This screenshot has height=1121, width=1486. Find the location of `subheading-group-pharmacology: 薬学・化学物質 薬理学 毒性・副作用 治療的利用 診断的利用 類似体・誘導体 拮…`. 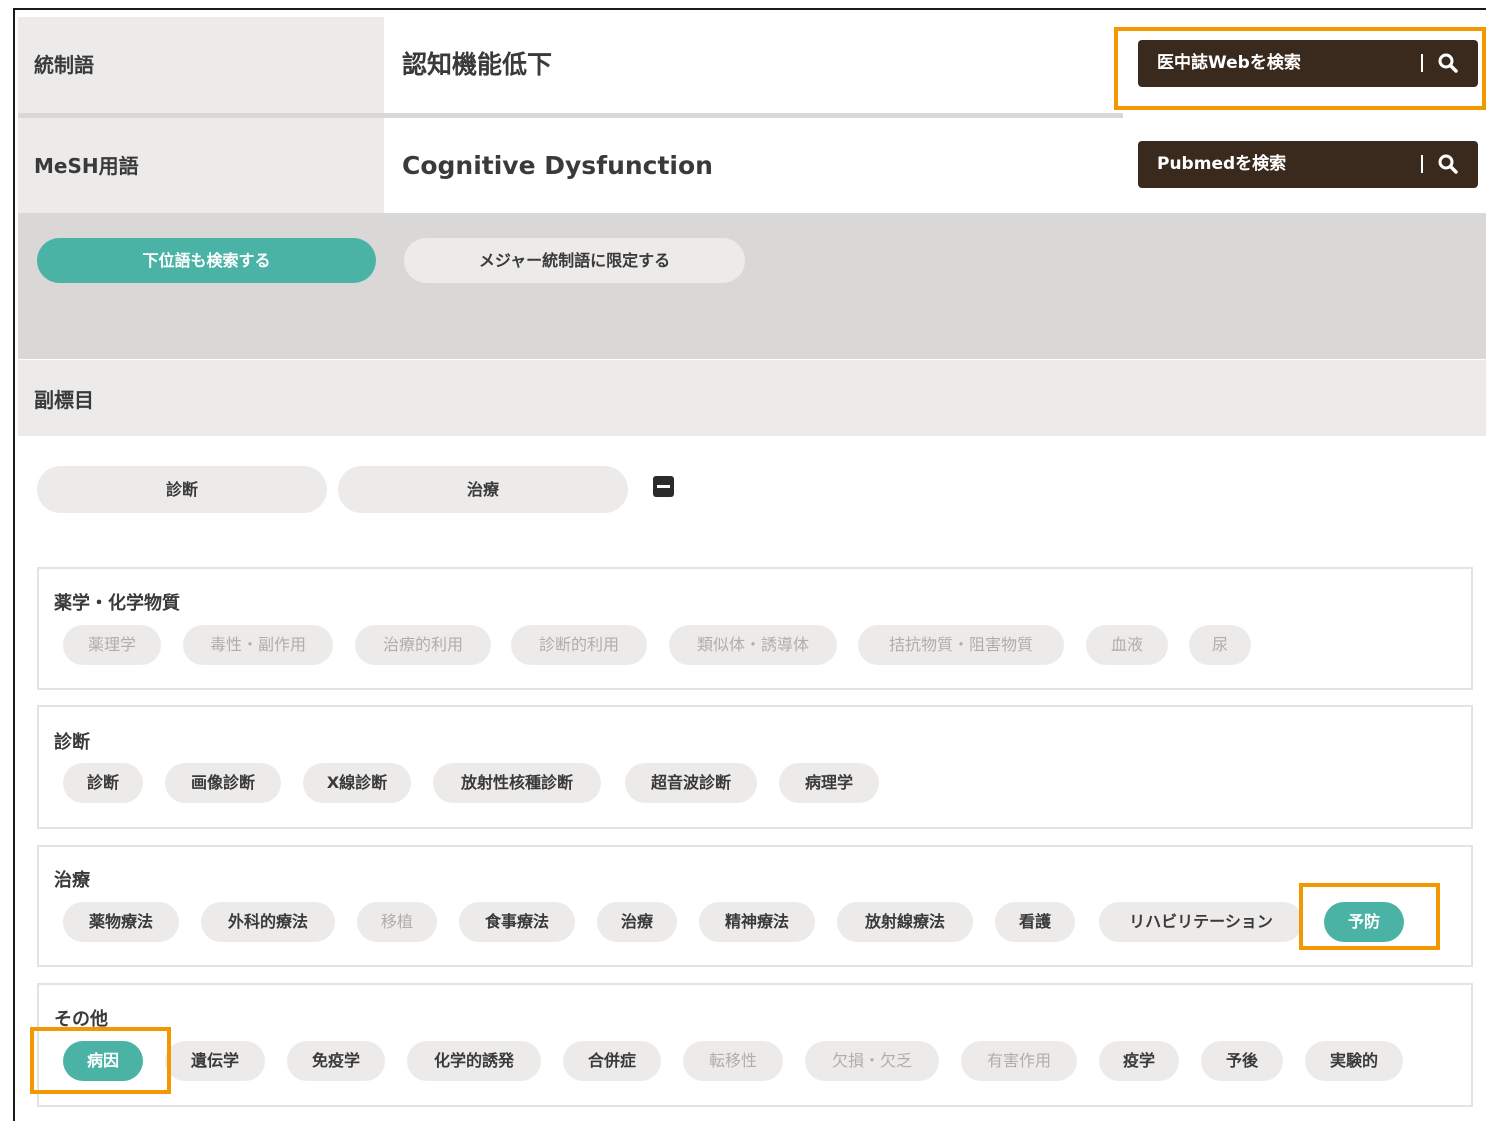

subheading-group-pharmacology: 薬学・化学物質 薬理学 毒性・副作用 治療的利用 診断的利用 類似体・誘導体 拮… is located at coordinates (755, 628).